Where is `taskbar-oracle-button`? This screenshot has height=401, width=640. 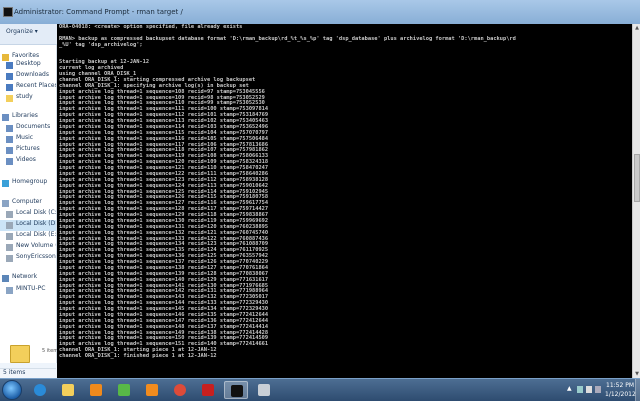
taskbar-oracle-button is located at coordinates (264, 390).